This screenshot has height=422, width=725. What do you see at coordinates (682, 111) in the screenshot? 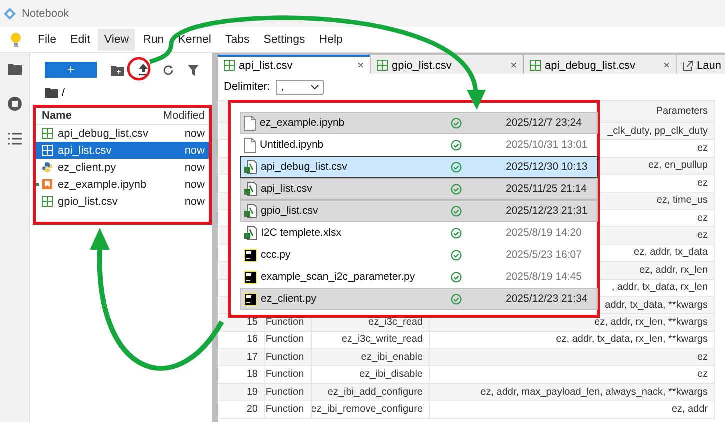
I see `column-header: Parameters` at bounding box center [682, 111].